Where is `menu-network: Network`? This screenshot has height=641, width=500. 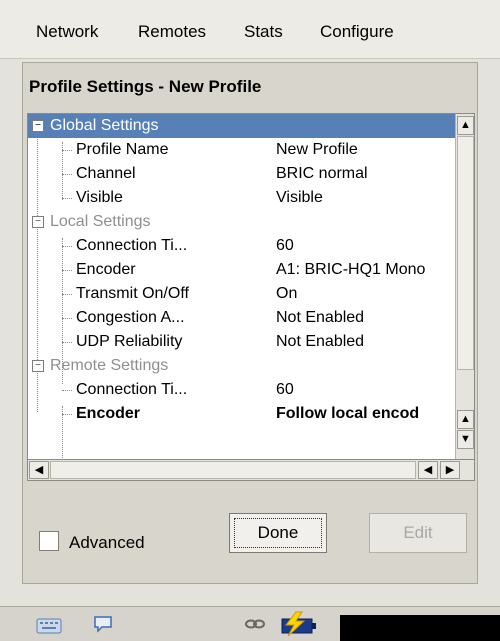 menu-network: Network is located at coordinates (67, 32).